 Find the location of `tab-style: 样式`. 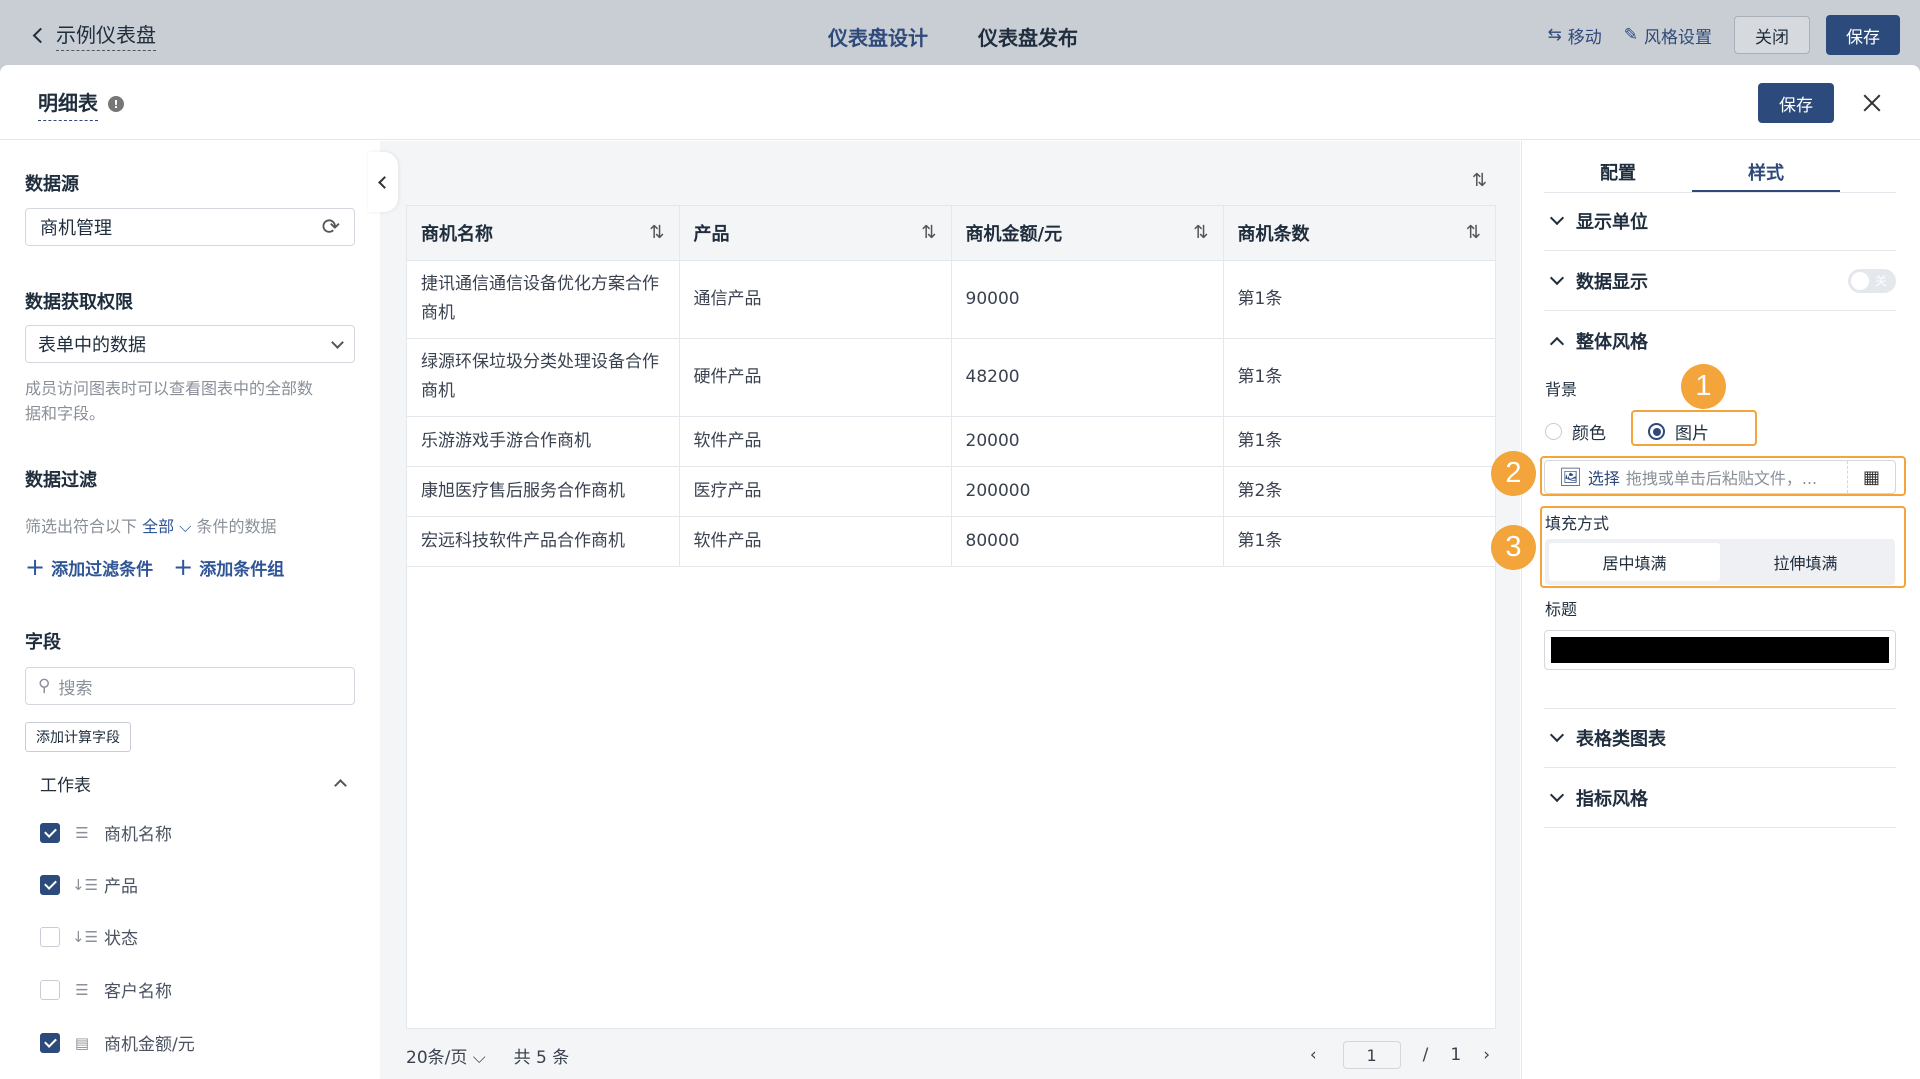

tab-style: 样式 is located at coordinates (1766, 167).